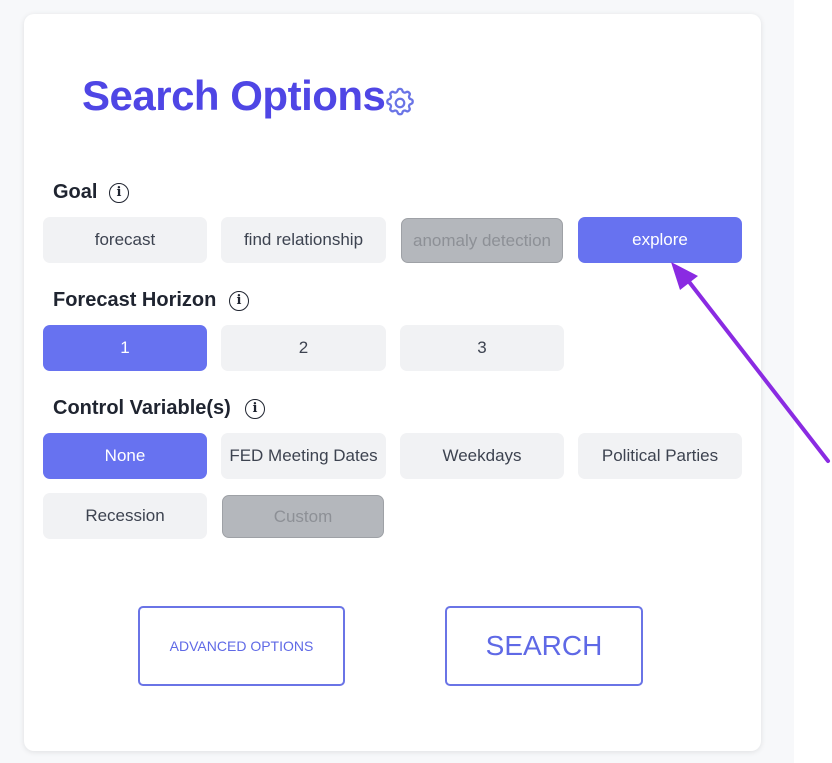  What do you see at coordinates (660, 240) in the screenshot?
I see `goal-option-explore: explore` at bounding box center [660, 240].